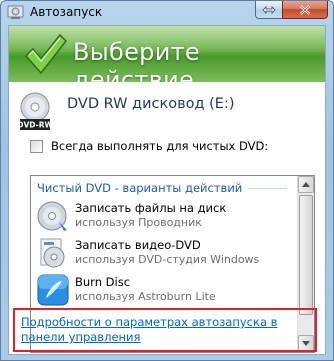 The image size is (334, 361). Describe the element at coordinates (35, 111) in the screenshot. I see `dvd-rw-icon: DVD-RW` at that location.